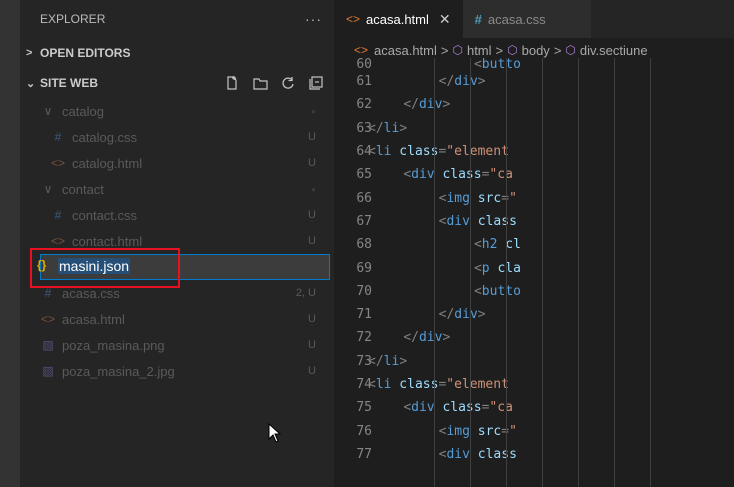 The width and height of the screenshot is (734, 487). I want to click on tab-label: acasa.html, so click(397, 19).